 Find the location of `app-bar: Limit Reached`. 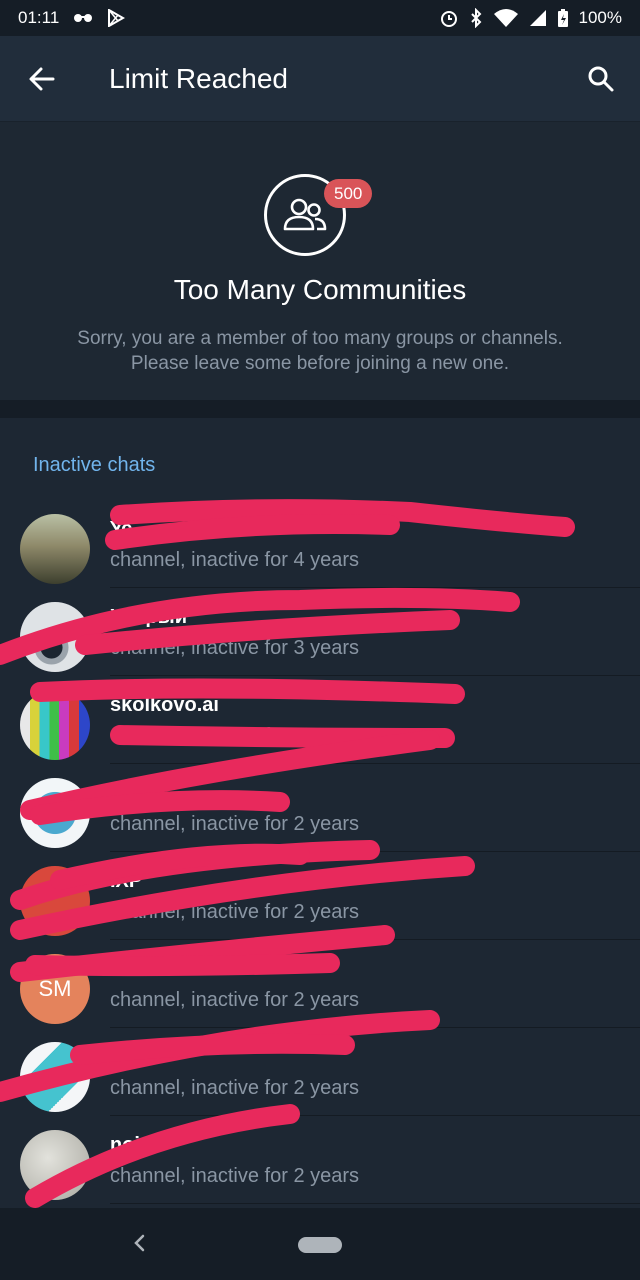

app-bar: Limit Reached is located at coordinates (320, 79).